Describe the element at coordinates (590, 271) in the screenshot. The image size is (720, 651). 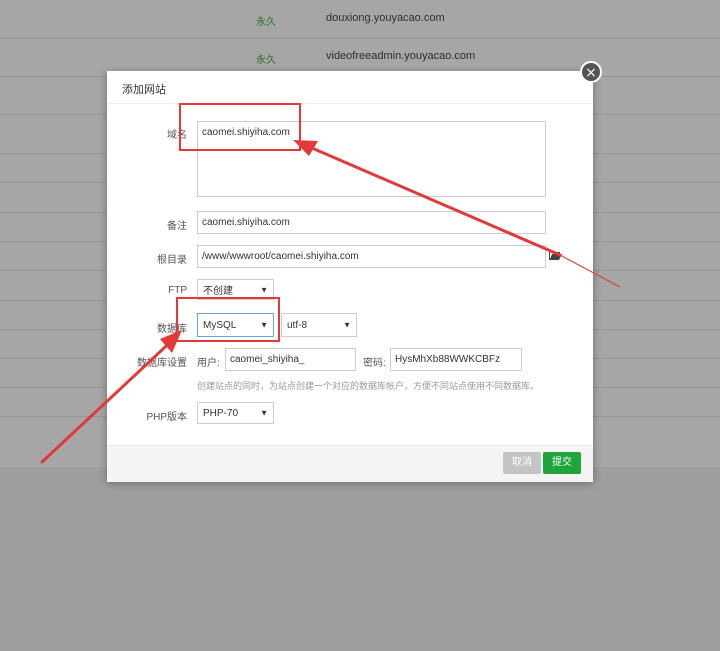
I see `annotation-arrow-tail` at that location.